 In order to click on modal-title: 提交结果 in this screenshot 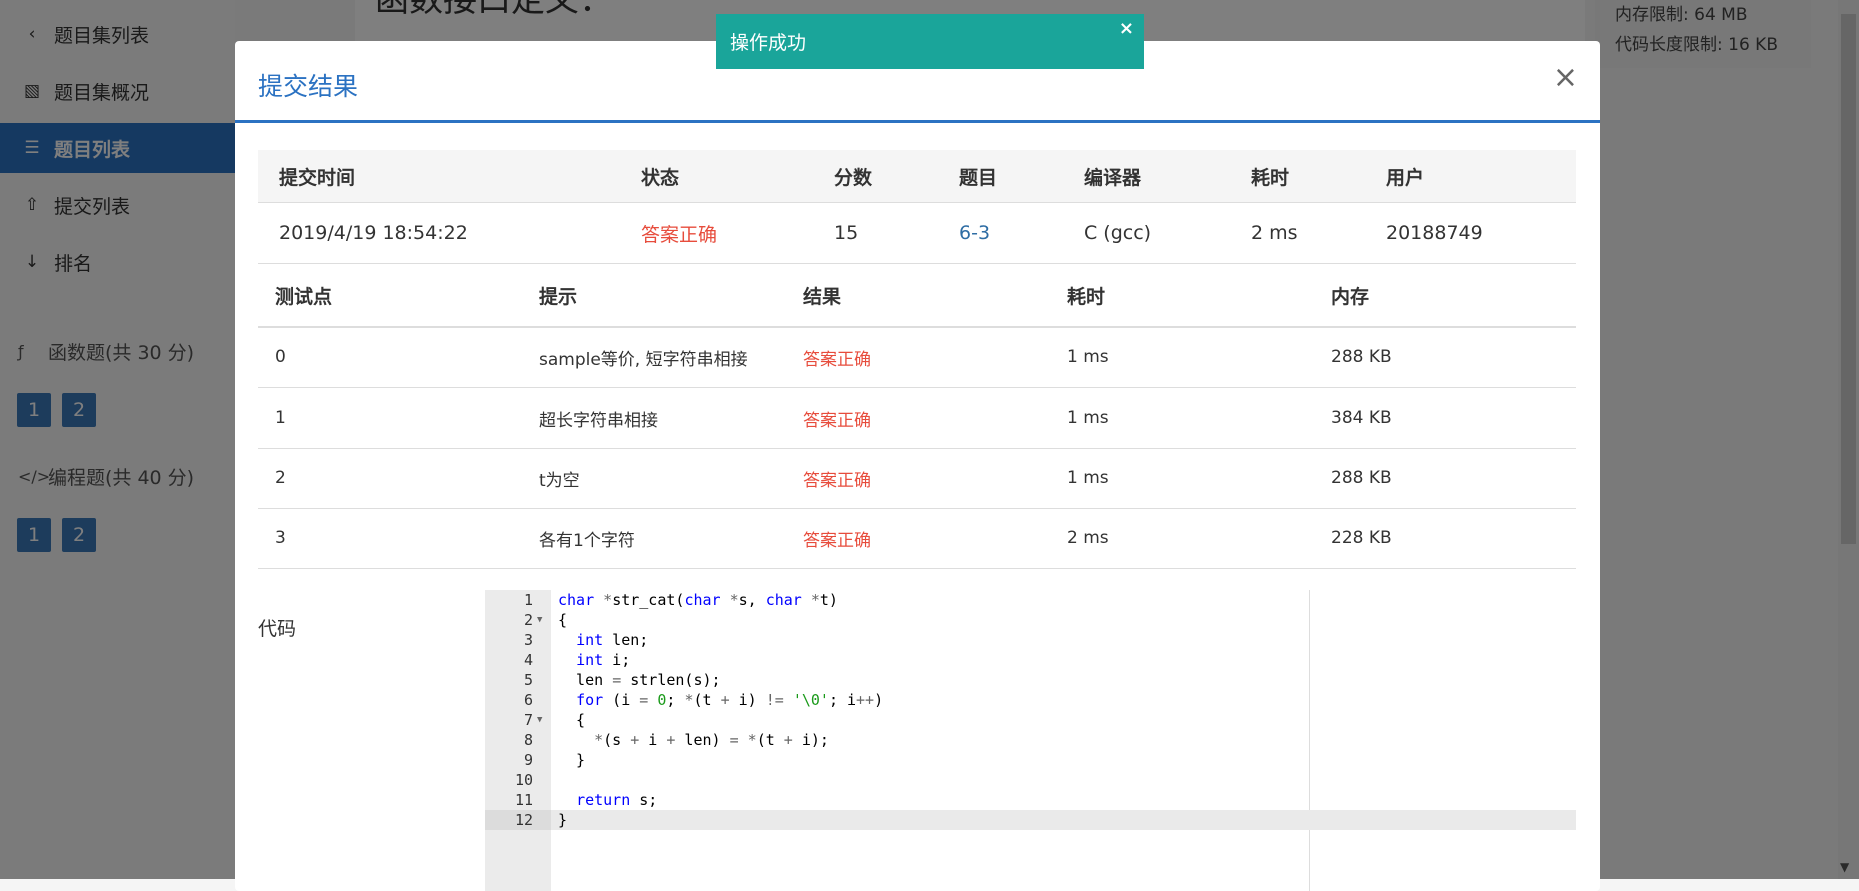, I will do `click(308, 86)`.